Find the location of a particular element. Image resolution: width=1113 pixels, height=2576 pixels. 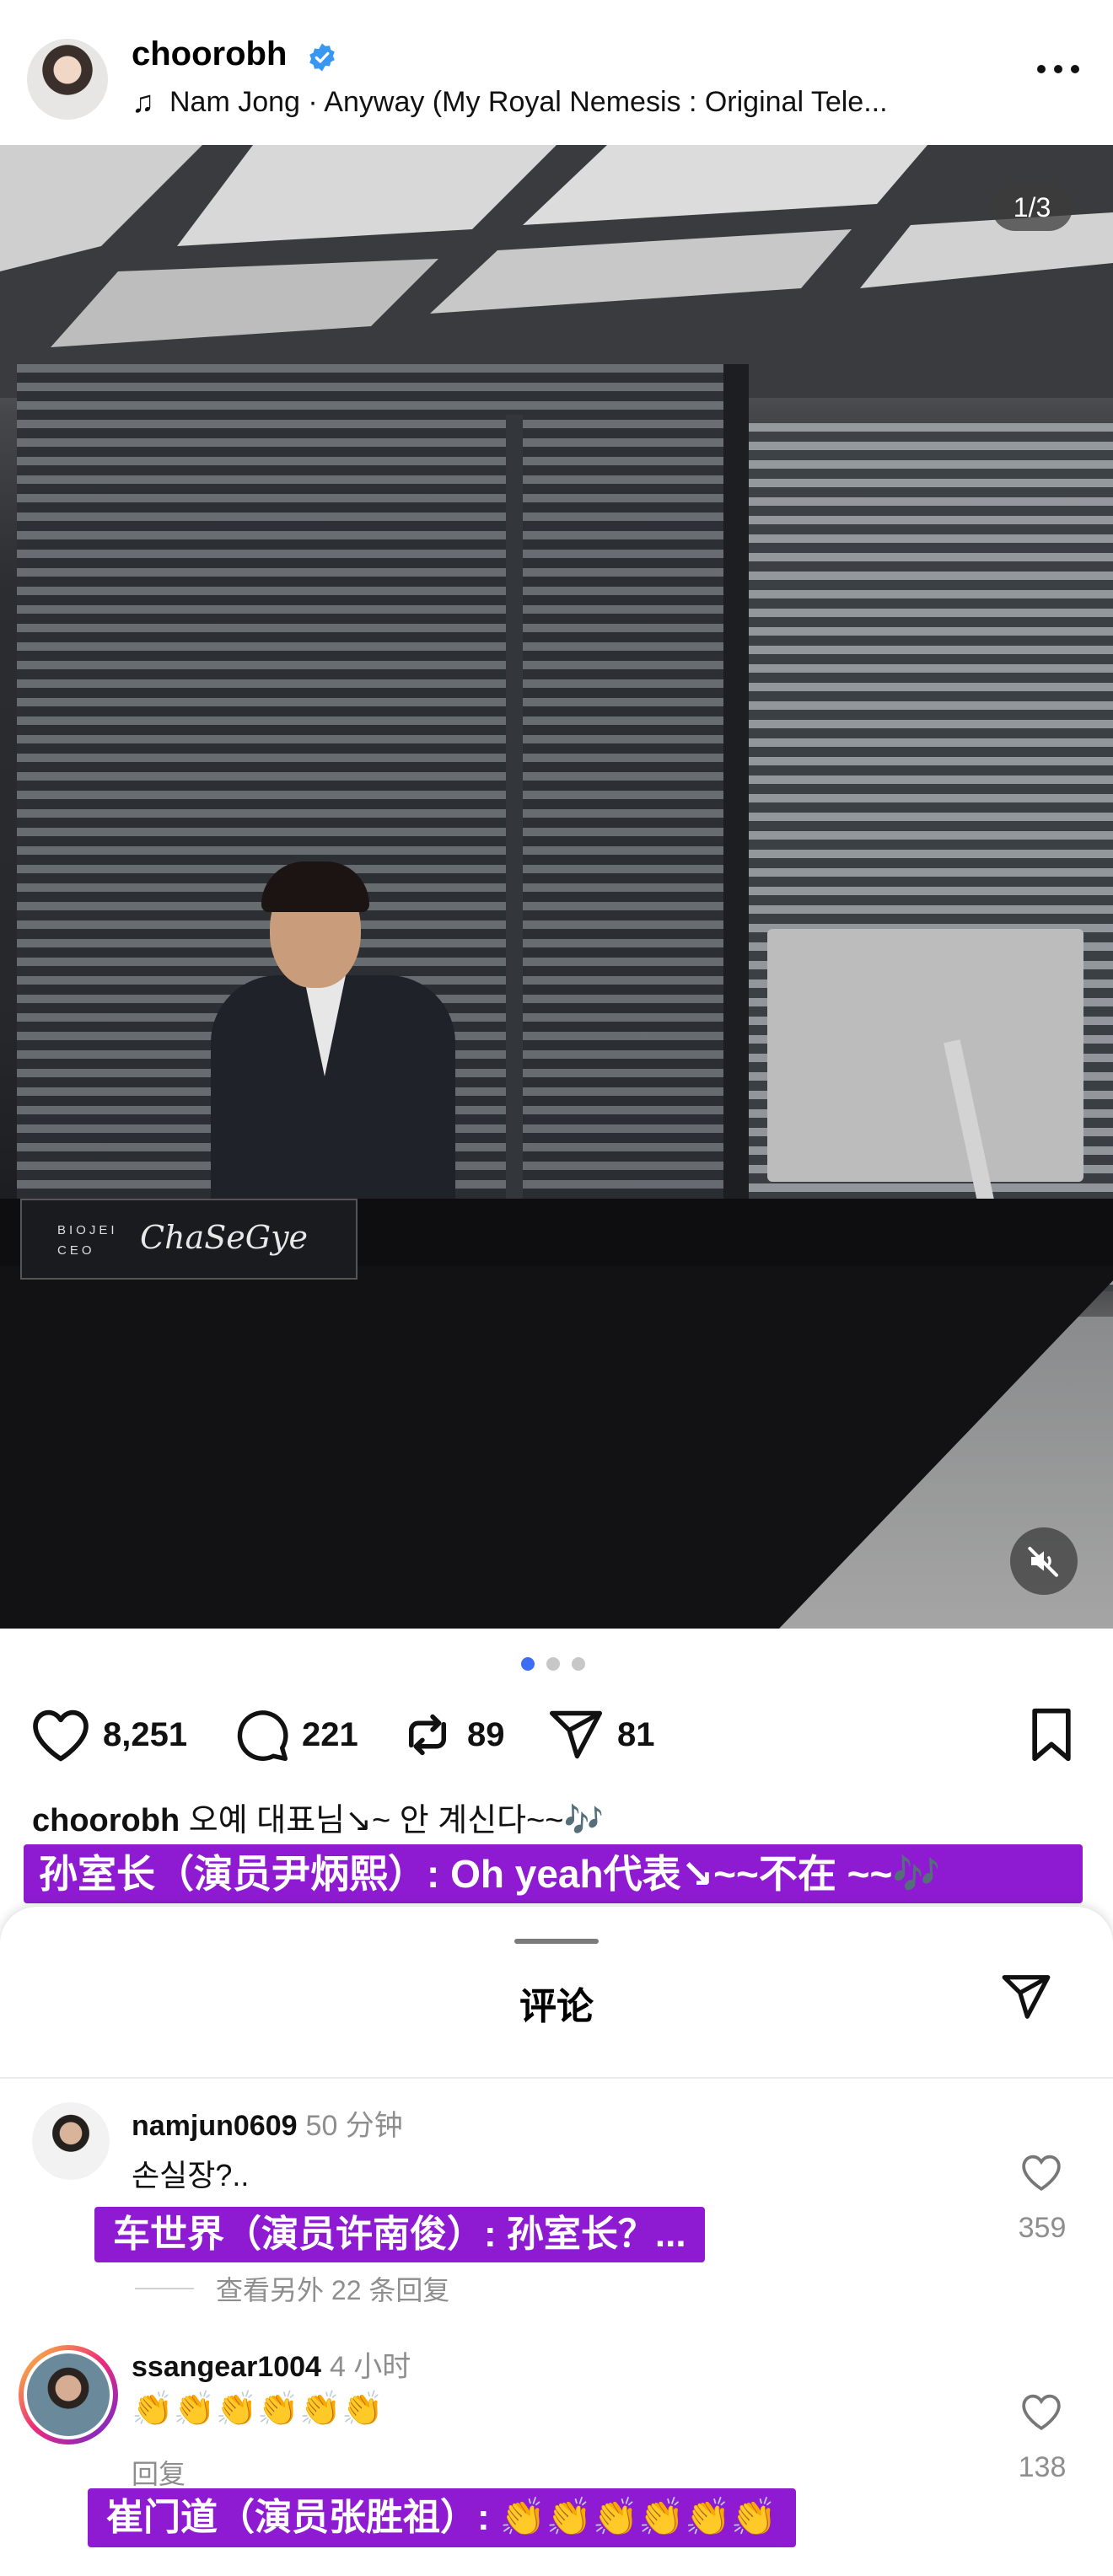

monitor is located at coordinates (925, 1055).